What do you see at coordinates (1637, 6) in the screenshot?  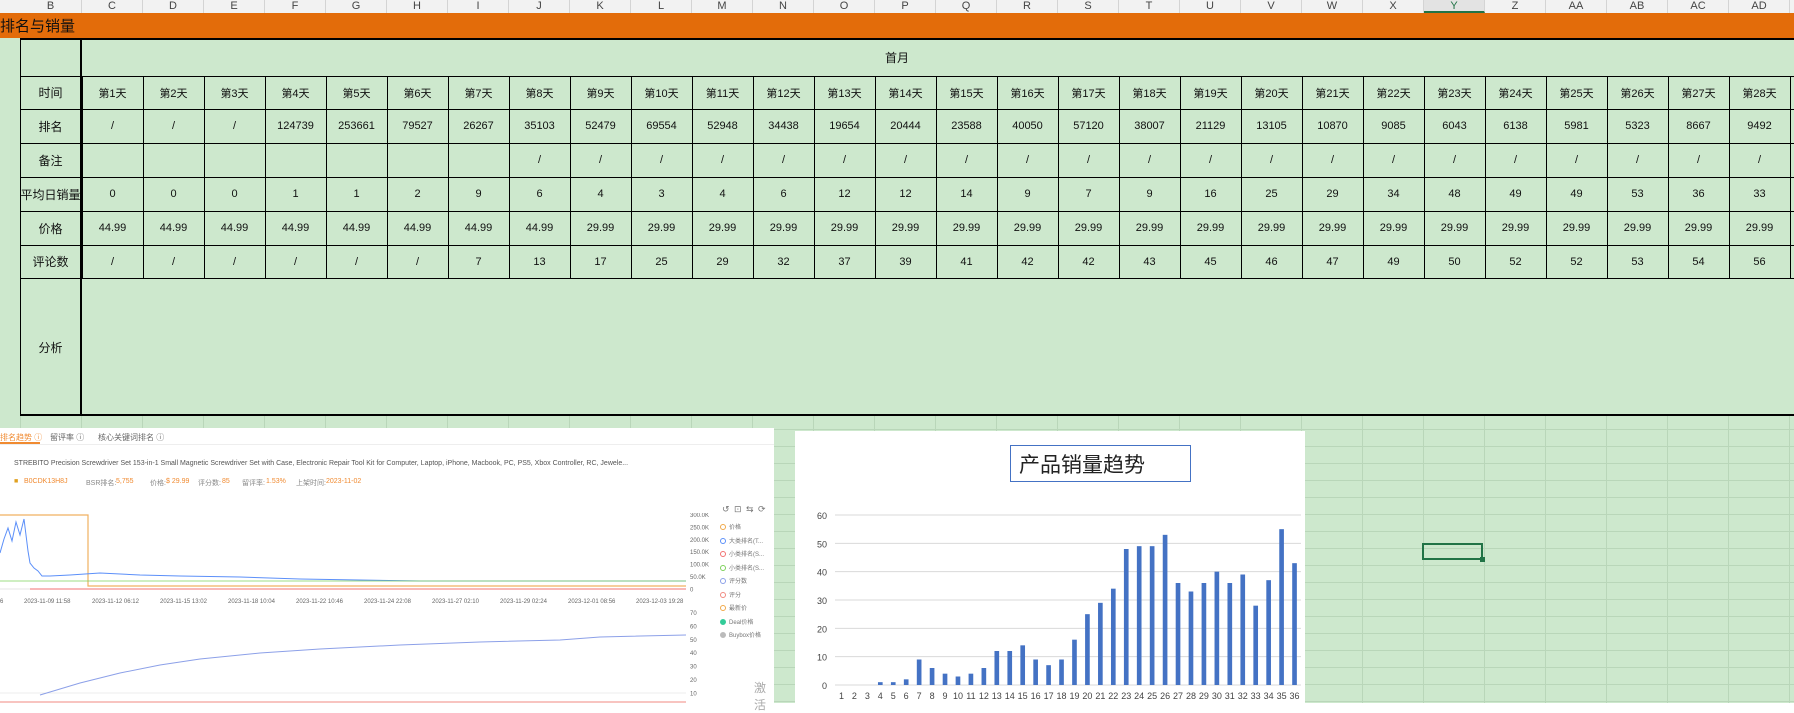 I see `column-header-ab: AB` at bounding box center [1637, 6].